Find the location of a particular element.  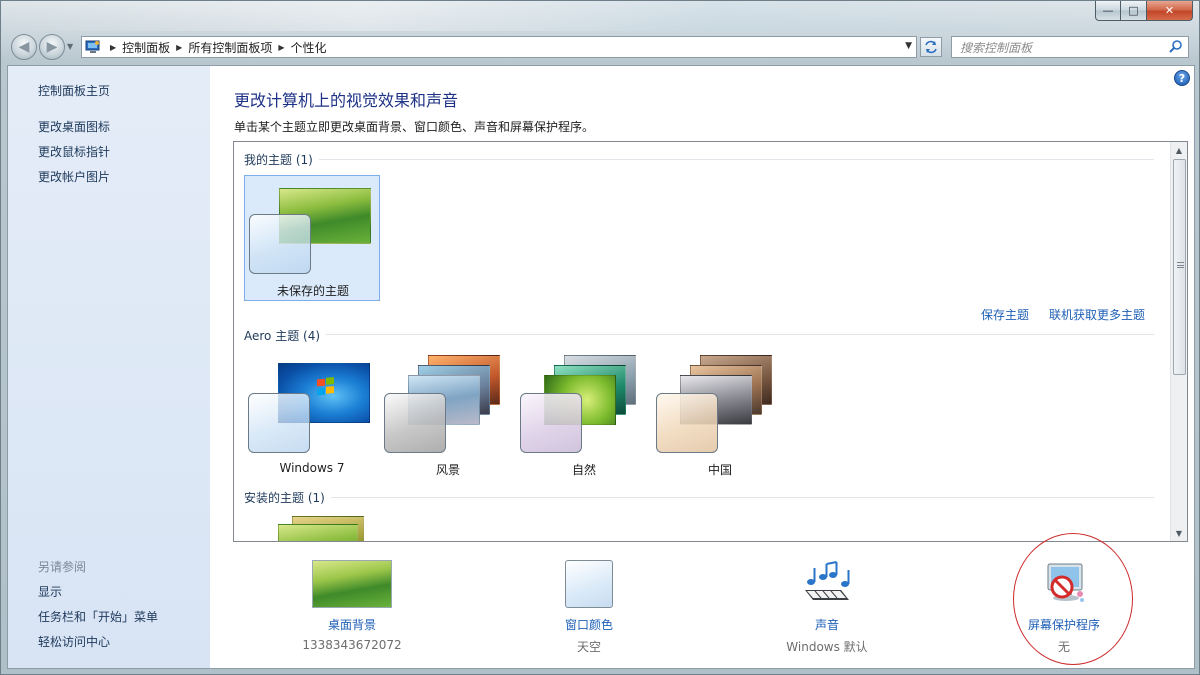

window-color-setting: 窗口颜色 天空 is located at coordinates (589, 608).